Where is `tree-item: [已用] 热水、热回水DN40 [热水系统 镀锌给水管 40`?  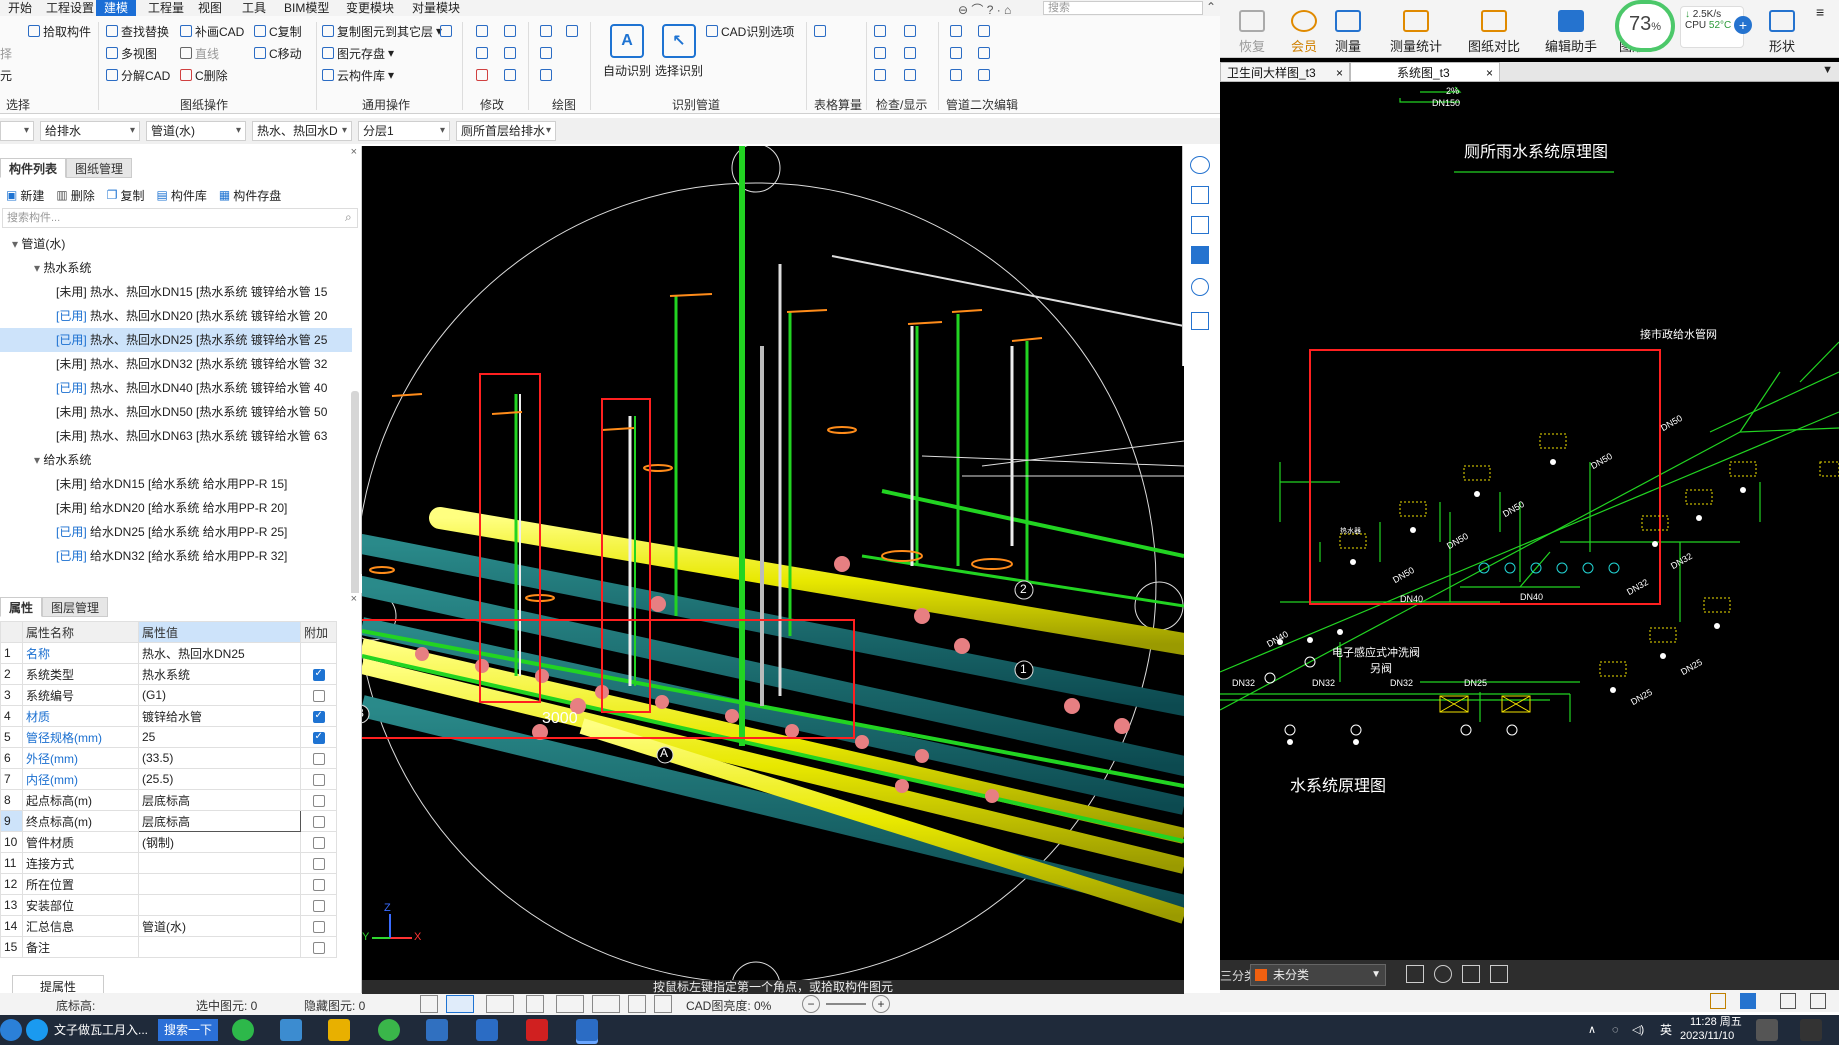 tree-item: [已用] 热水、热回水DN40 [热水系统 镀锌给水管 40 is located at coordinates (176, 388).